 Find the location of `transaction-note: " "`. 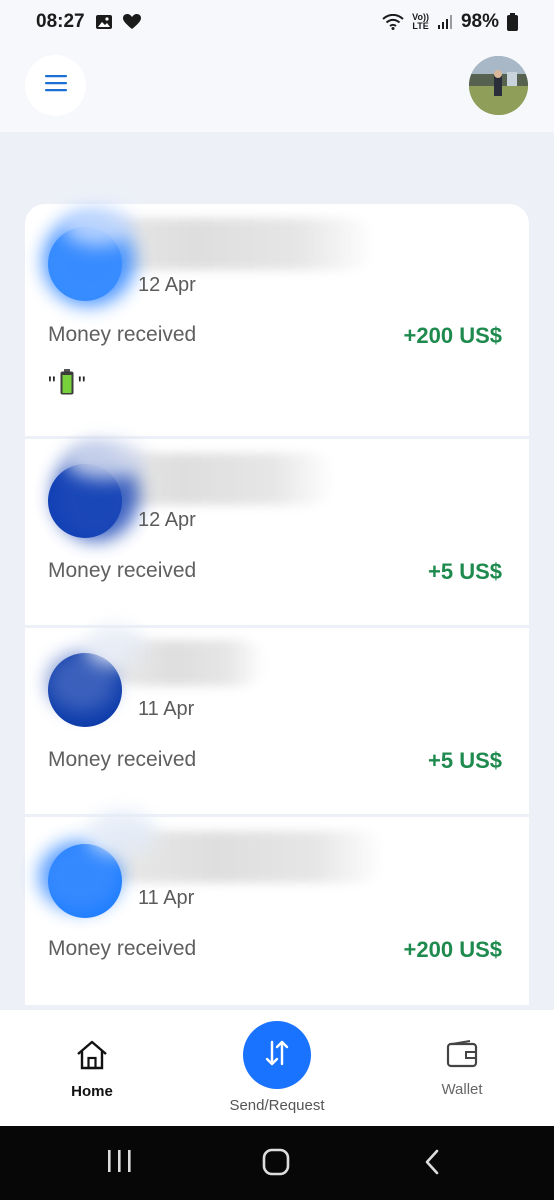

transaction-note: " " is located at coordinates (67, 385).